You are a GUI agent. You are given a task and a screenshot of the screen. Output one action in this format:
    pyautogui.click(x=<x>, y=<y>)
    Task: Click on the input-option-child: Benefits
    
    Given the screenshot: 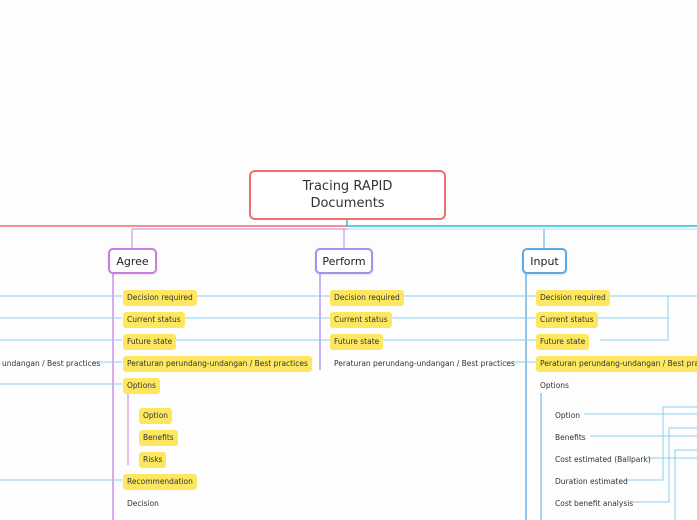 What is the action you would take?
    pyautogui.click(x=570, y=438)
    